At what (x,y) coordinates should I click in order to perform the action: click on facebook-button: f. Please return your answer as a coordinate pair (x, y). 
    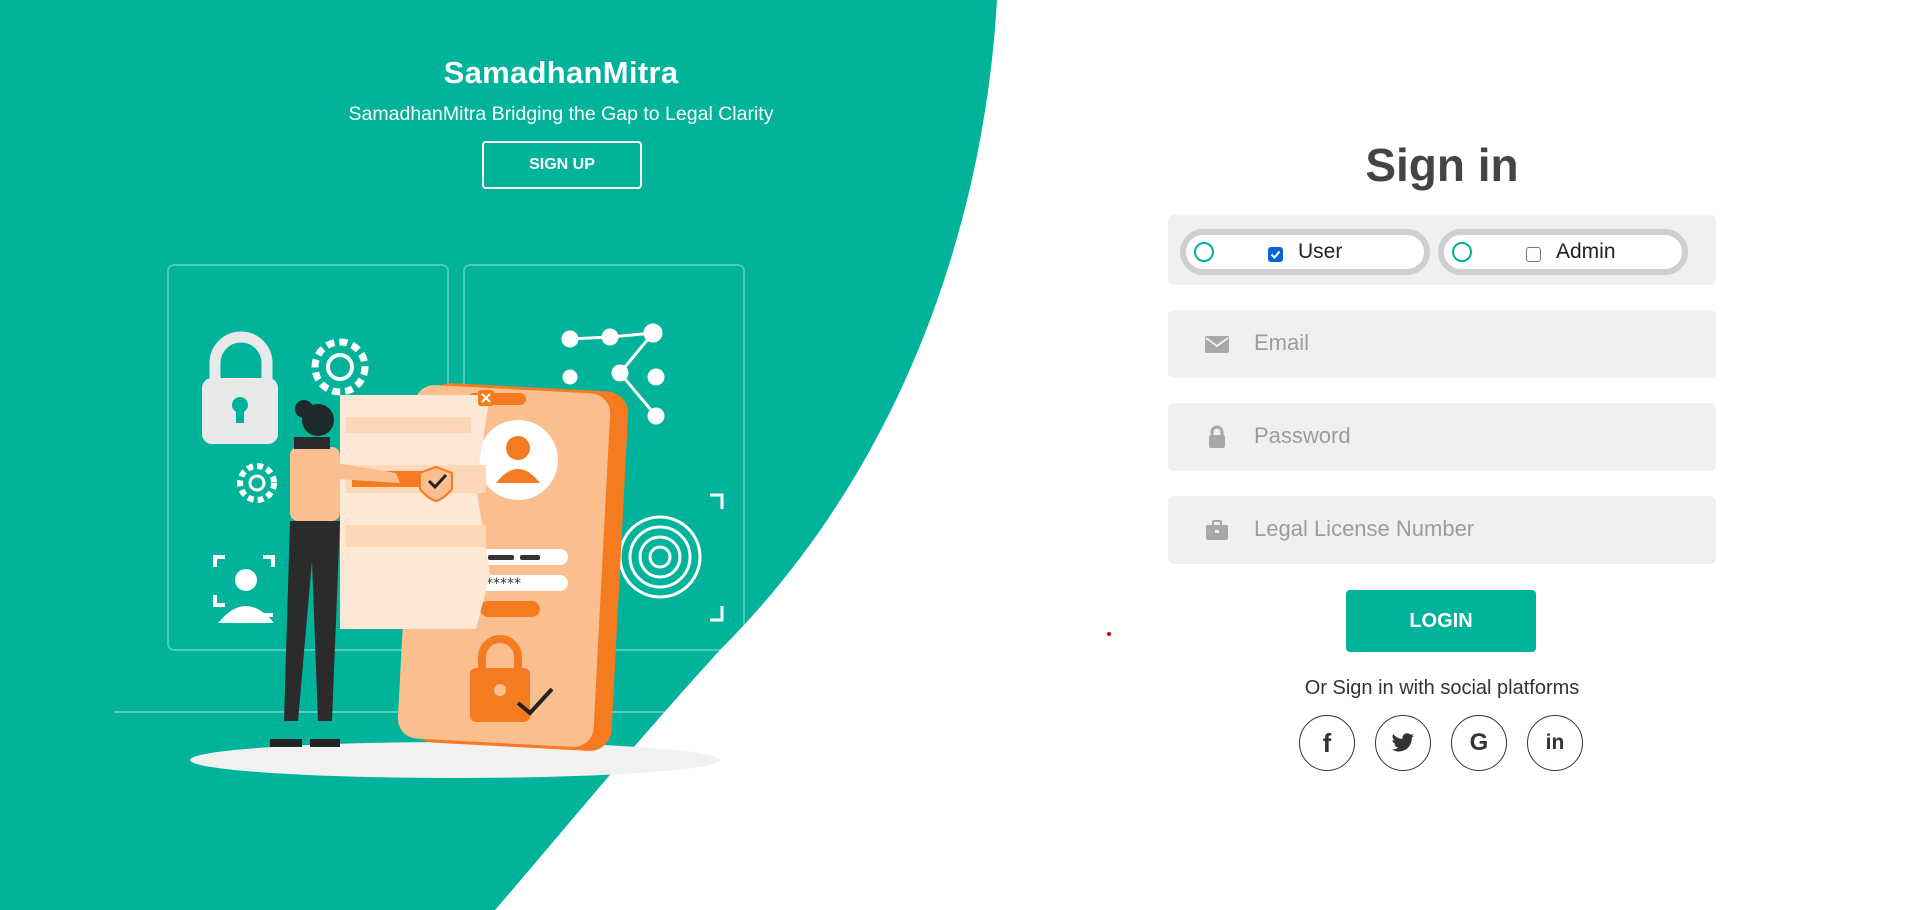
    Looking at the image, I should click on (1327, 743).